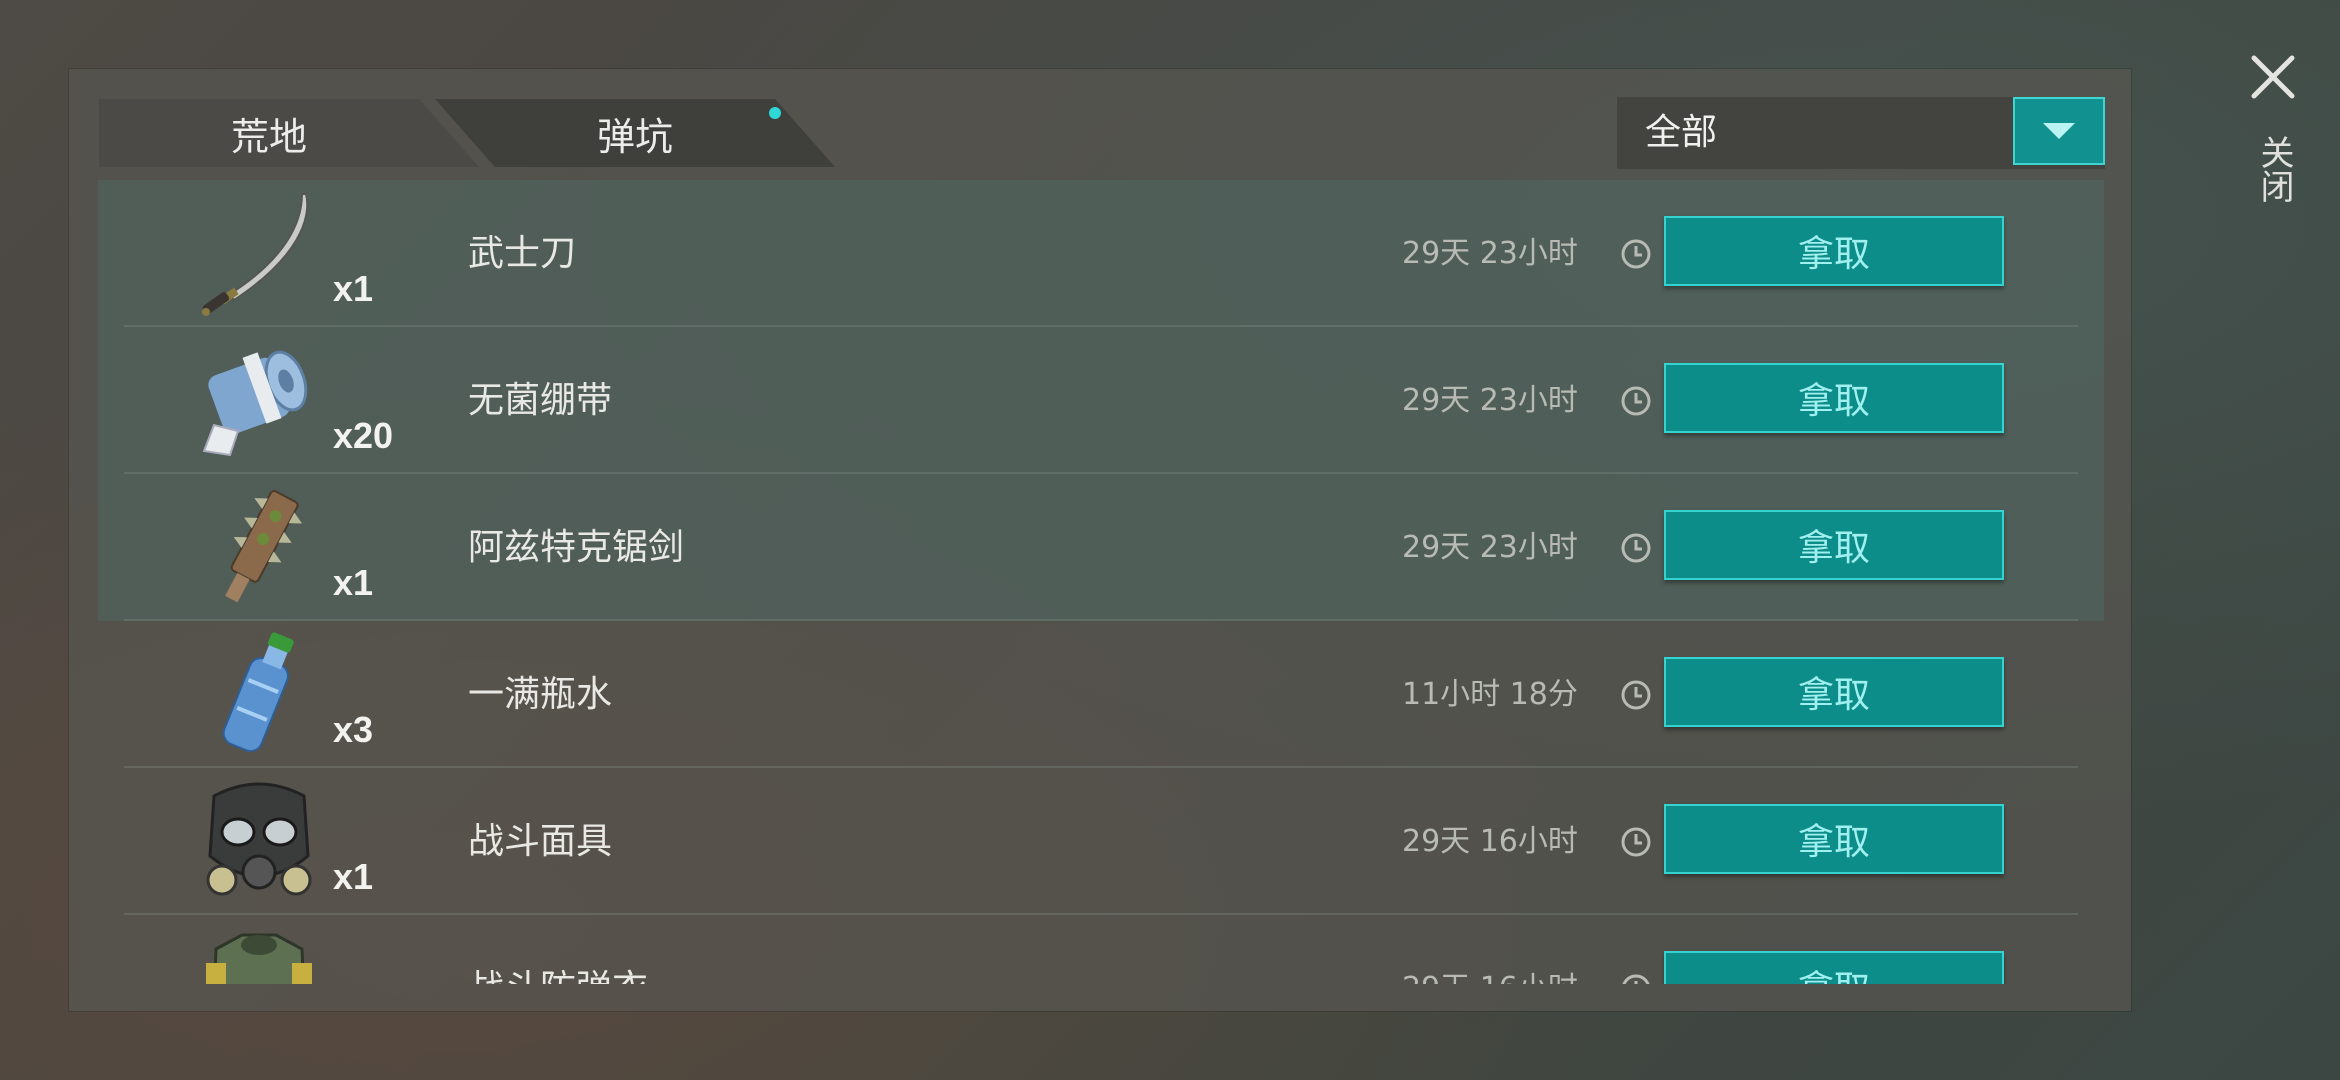  Describe the element at coordinates (264, 546) in the screenshot. I see `aztec-saw-sword-icon` at that location.